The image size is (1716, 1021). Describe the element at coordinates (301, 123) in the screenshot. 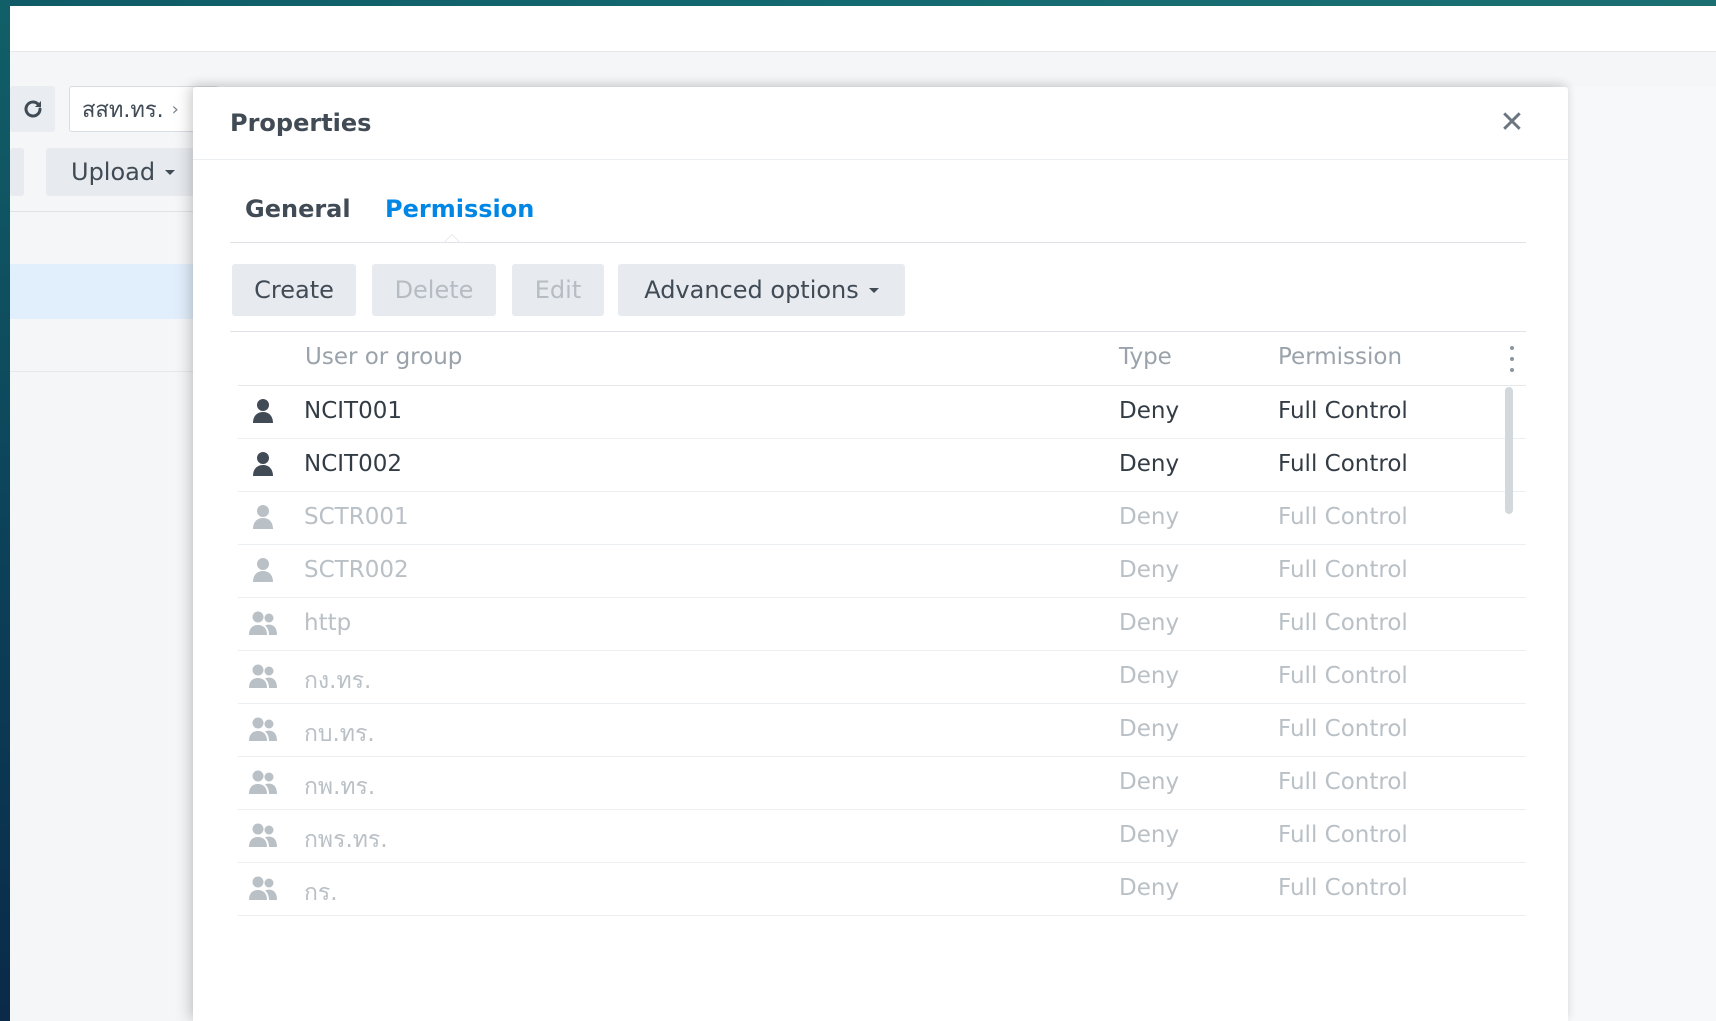

I see `dialog-title: Properties` at that location.